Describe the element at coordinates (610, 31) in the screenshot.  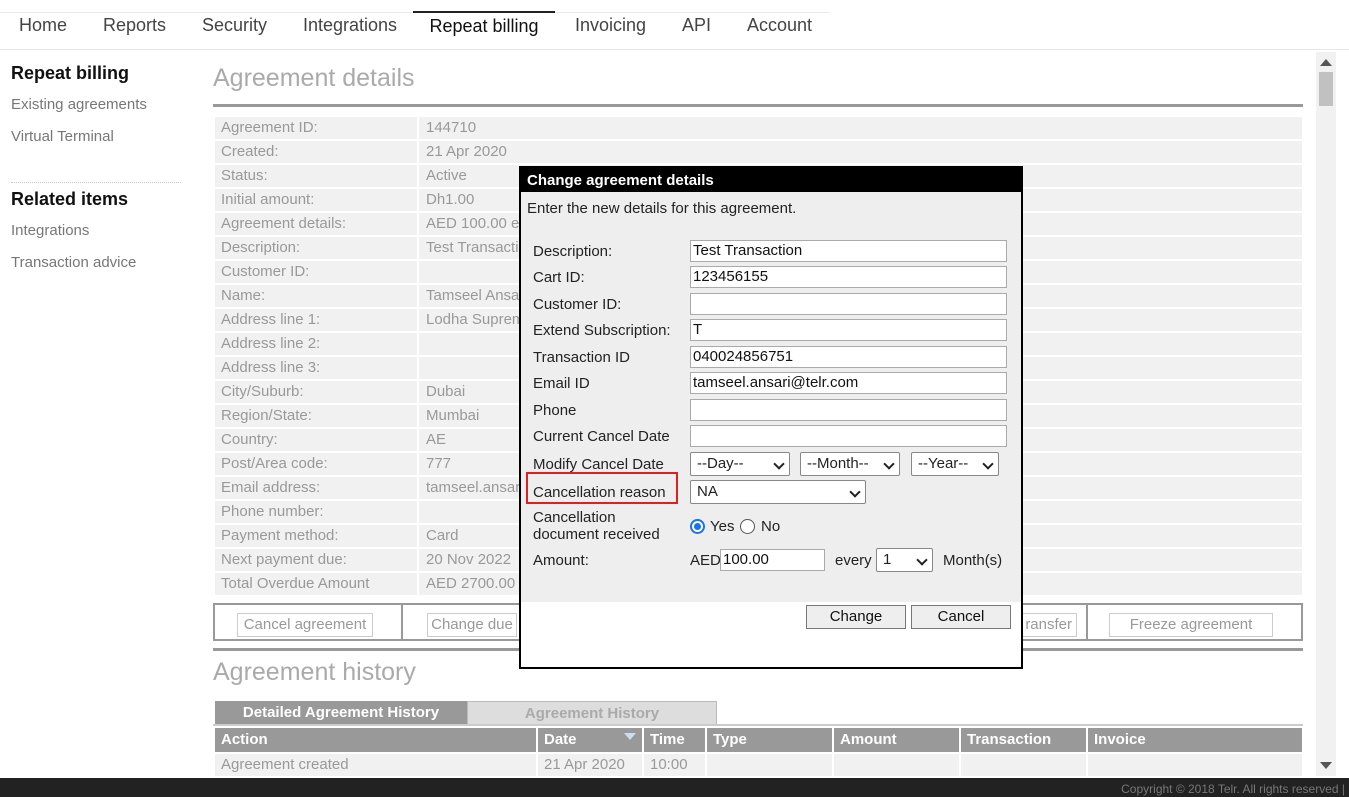
I see `tab-invoicing: Invoicing` at that location.